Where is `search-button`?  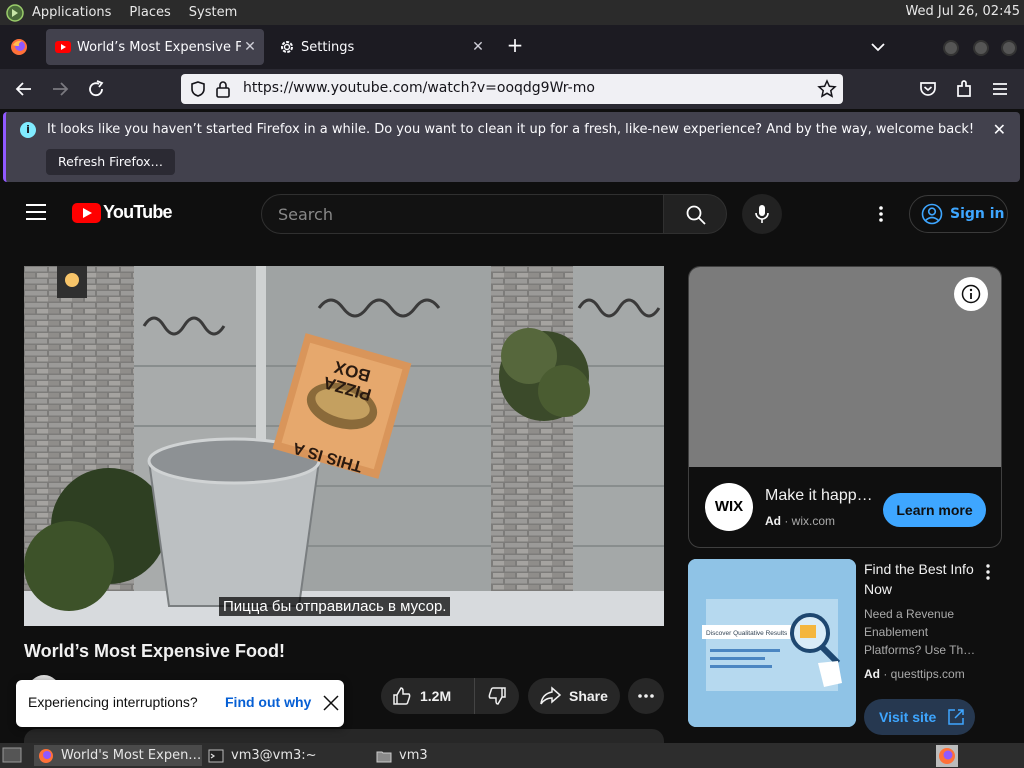
search-button is located at coordinates (695, 214).